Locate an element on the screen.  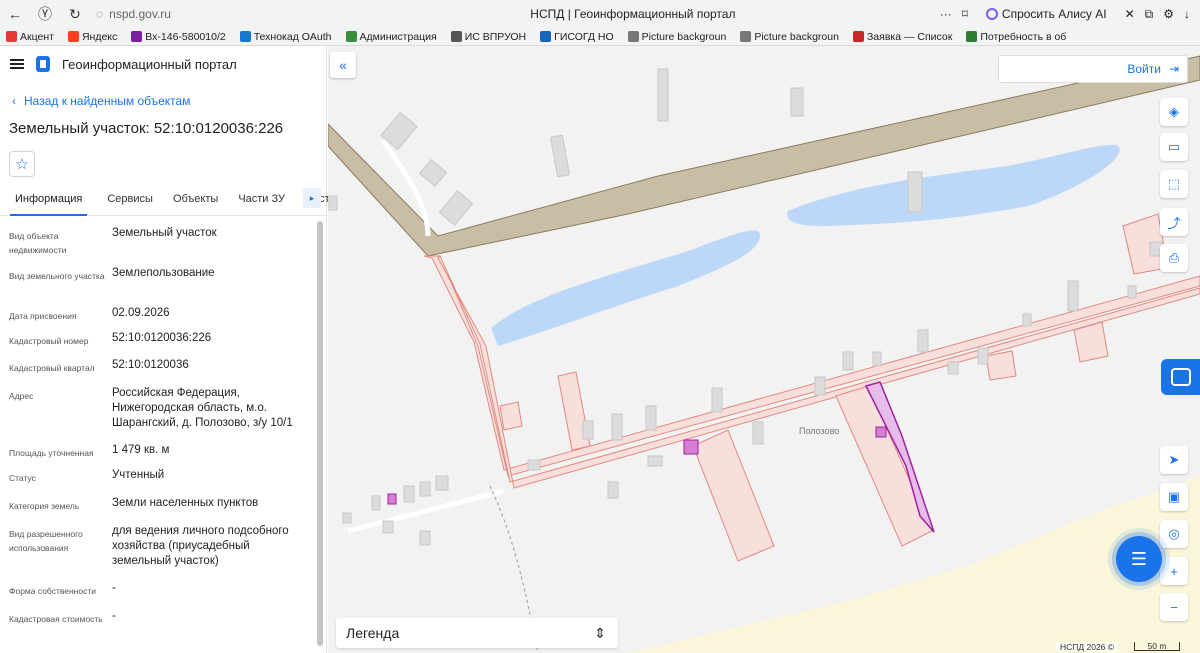
tab-objects: Объекты is located at coordinates (195, 203).